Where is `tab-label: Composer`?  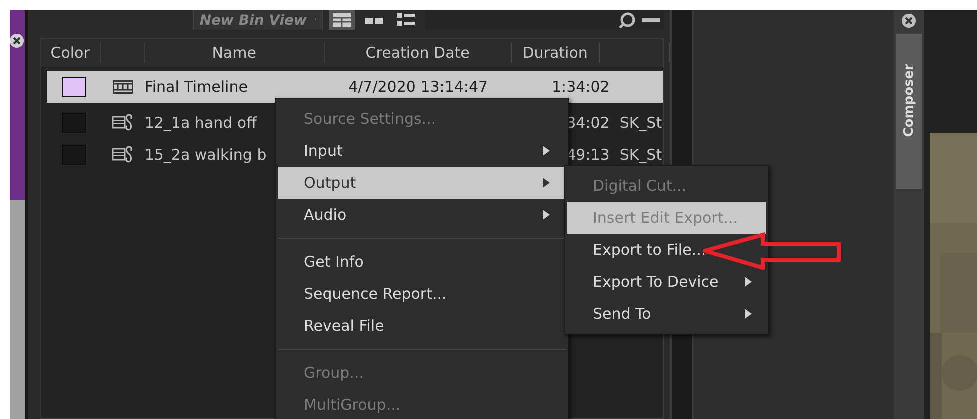 tab-label: Composer is located at coordinates (909, 101).